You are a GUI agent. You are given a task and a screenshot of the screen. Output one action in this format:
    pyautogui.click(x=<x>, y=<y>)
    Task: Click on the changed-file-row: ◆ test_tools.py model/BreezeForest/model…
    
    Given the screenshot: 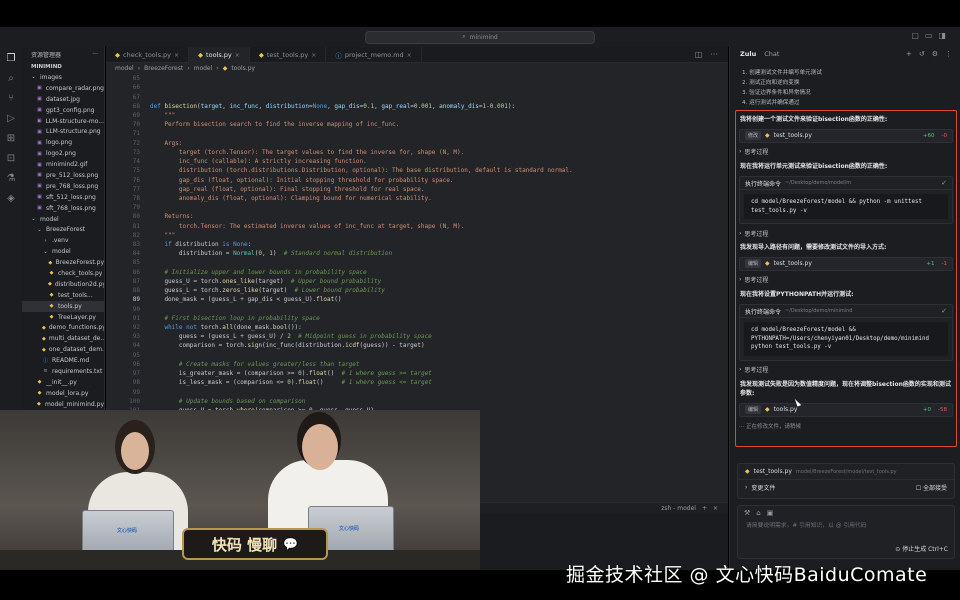 What is the action you would take?
    pyautogui.click(x=846, y=471)
    